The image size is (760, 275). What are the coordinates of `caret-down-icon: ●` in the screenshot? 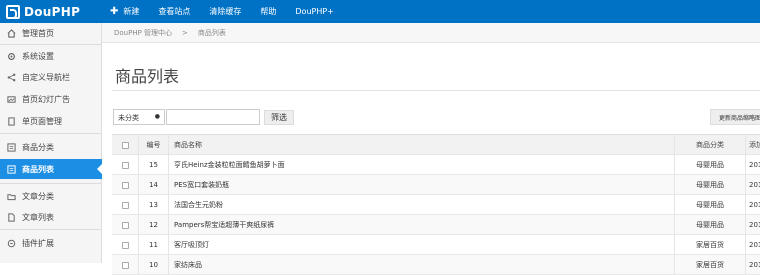 It's located at (157, 116).